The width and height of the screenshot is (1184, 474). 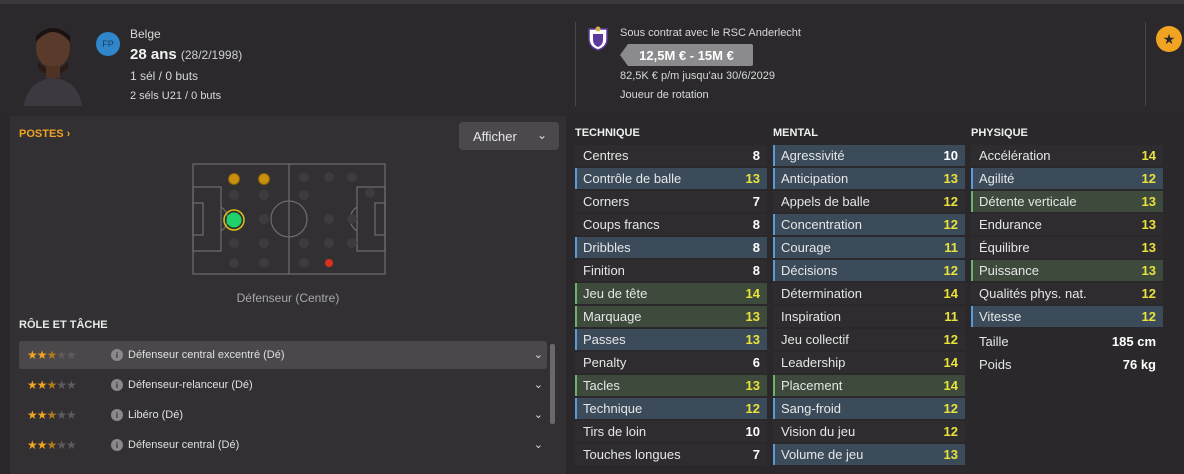 I want to click on attribute-name: Vitesse, so click(x=1000, y=316).